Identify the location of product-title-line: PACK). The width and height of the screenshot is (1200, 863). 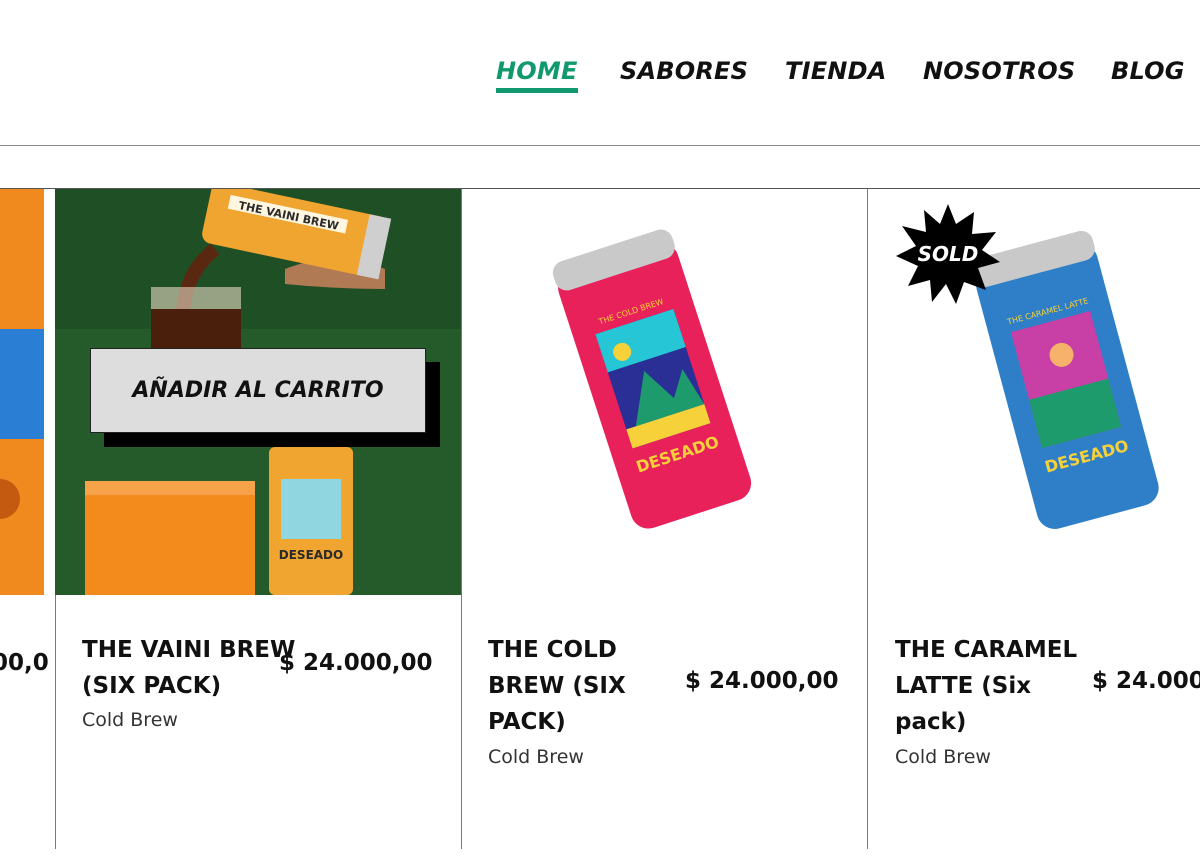
(527, 722).